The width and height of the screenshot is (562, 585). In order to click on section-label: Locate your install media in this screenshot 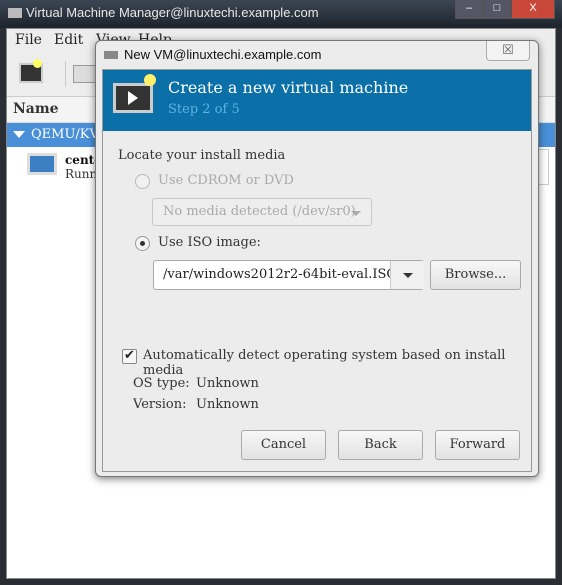, I will do `click(202, 155)`.